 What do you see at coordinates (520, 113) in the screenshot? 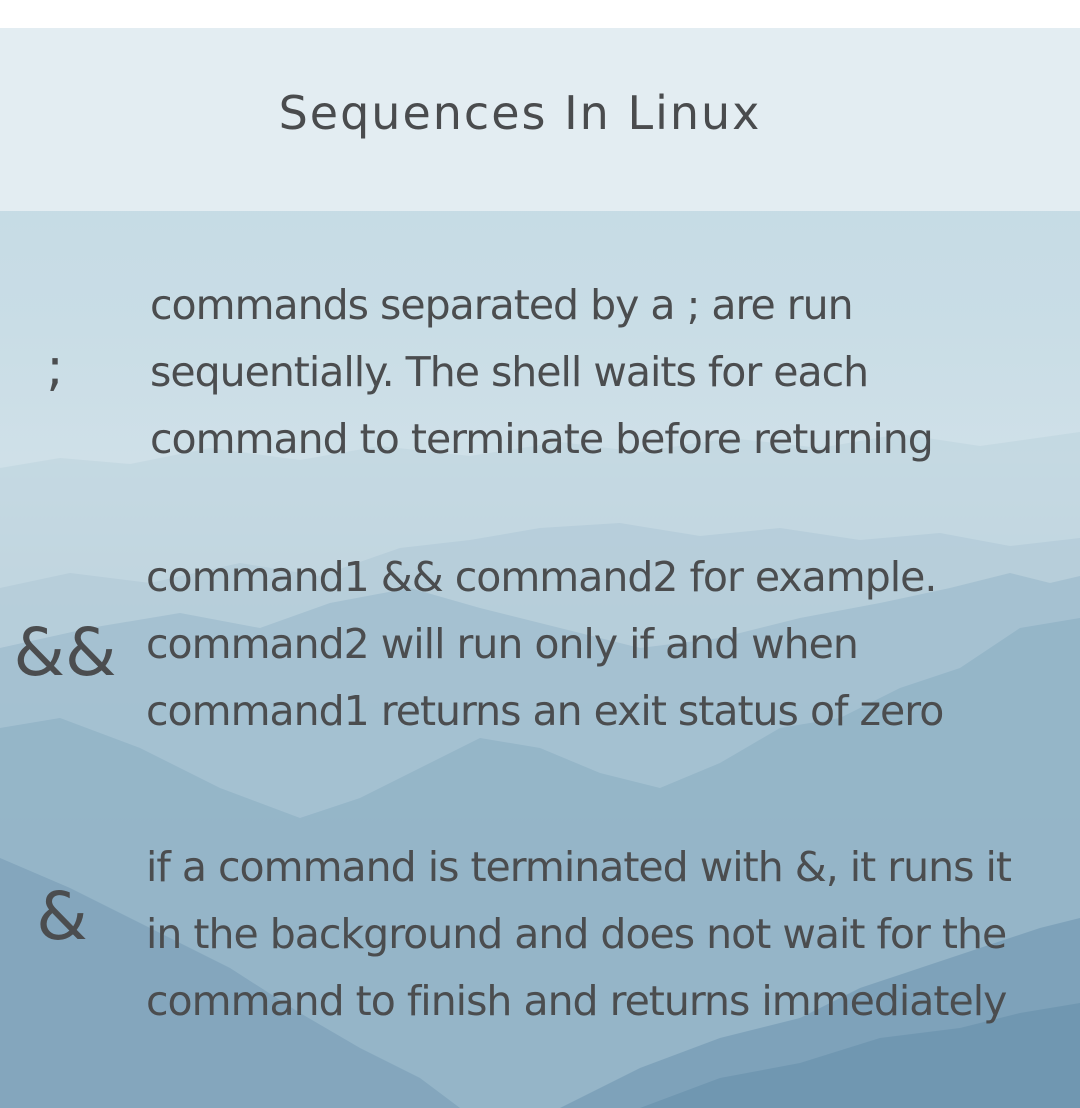
I see `page-title: Sequences In Linux` at bounding box center [520, 113].